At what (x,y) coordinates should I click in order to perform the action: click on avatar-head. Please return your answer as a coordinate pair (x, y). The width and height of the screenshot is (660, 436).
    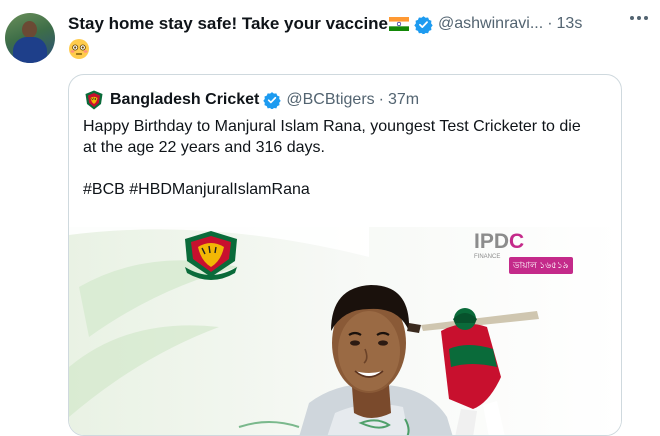
    Looking at the image, I should click on (29, 29).